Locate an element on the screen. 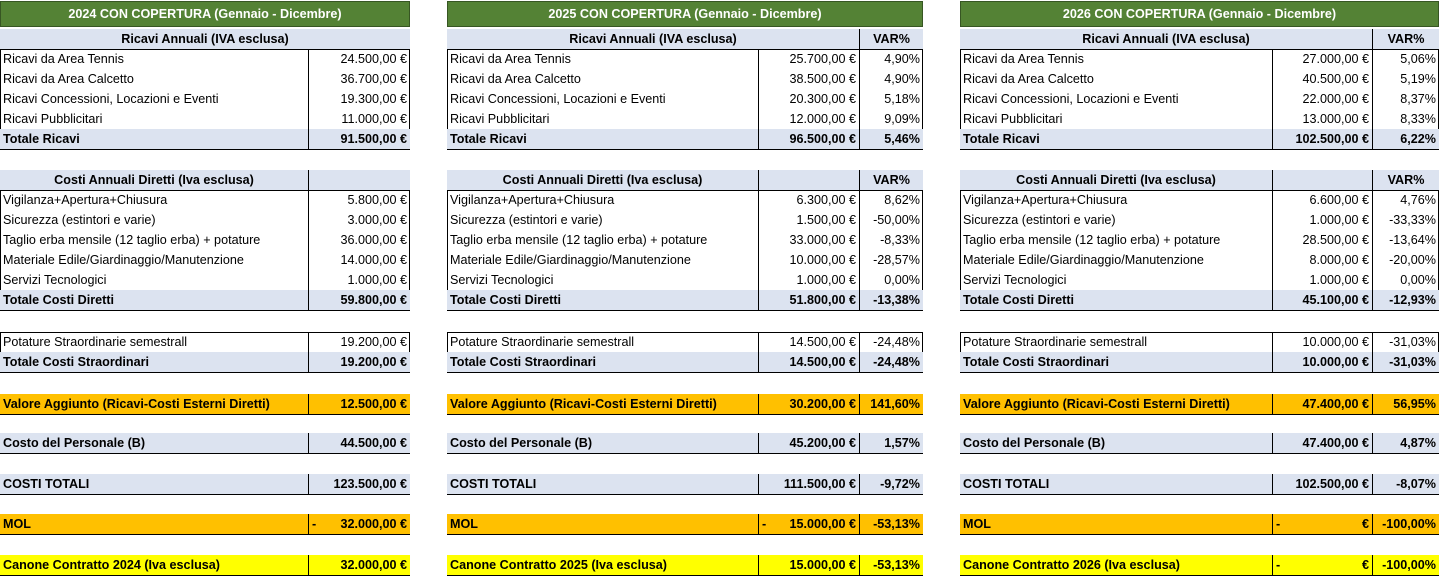  row-value: 40.500,00 € is located at coordinates (1322, 79).